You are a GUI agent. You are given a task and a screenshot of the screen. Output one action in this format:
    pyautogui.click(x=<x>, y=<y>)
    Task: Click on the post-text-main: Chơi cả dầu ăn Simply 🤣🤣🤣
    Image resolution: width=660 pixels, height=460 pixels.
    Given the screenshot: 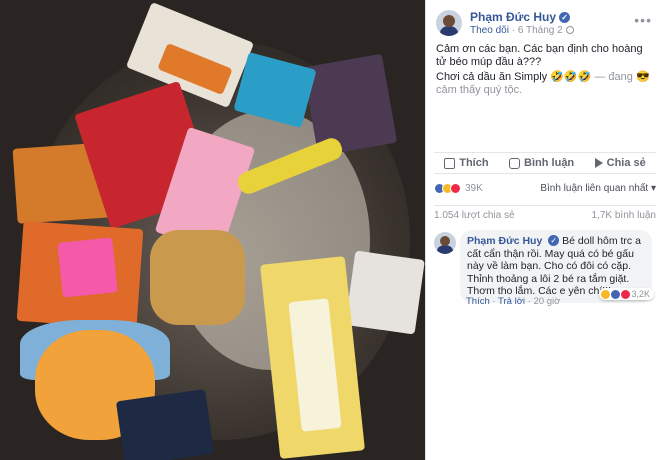 What is the action you would take?
    pyautogui.click(x=514, y=77)
    